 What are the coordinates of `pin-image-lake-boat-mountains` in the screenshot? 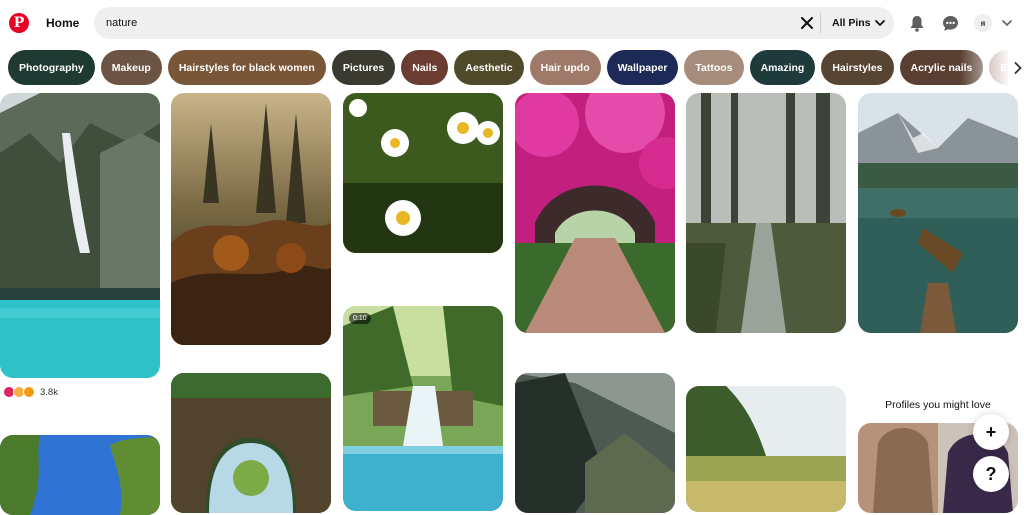 It's located at (938, 213).